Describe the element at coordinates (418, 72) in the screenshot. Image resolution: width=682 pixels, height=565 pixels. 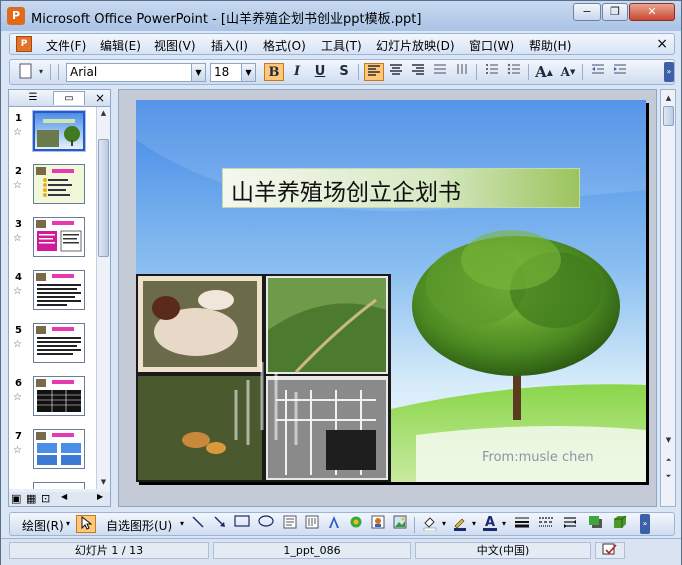
I see `align-right-icon` at that location.